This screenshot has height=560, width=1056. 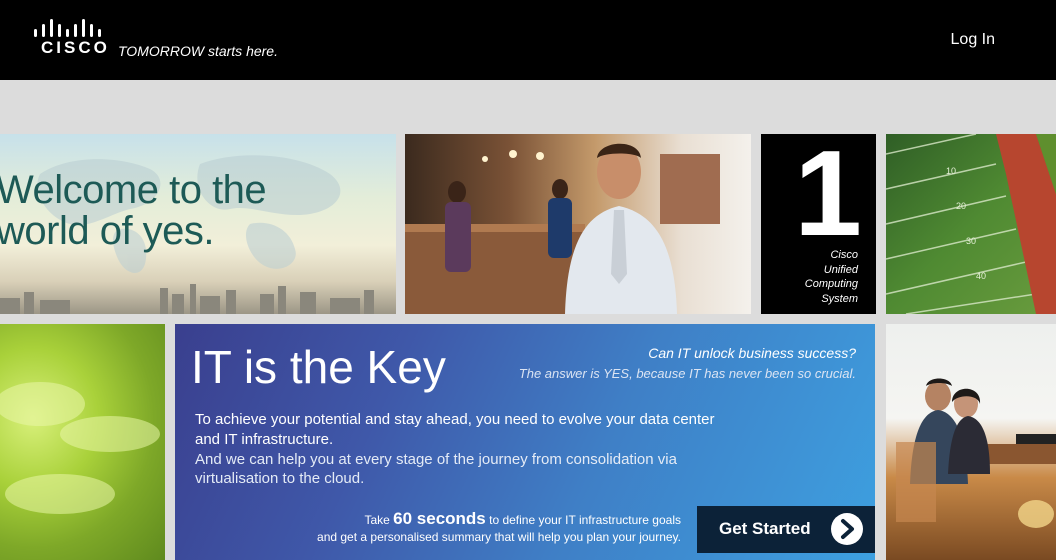 I want to click on get-started-button: Get Started, so click(x=786, y=529).